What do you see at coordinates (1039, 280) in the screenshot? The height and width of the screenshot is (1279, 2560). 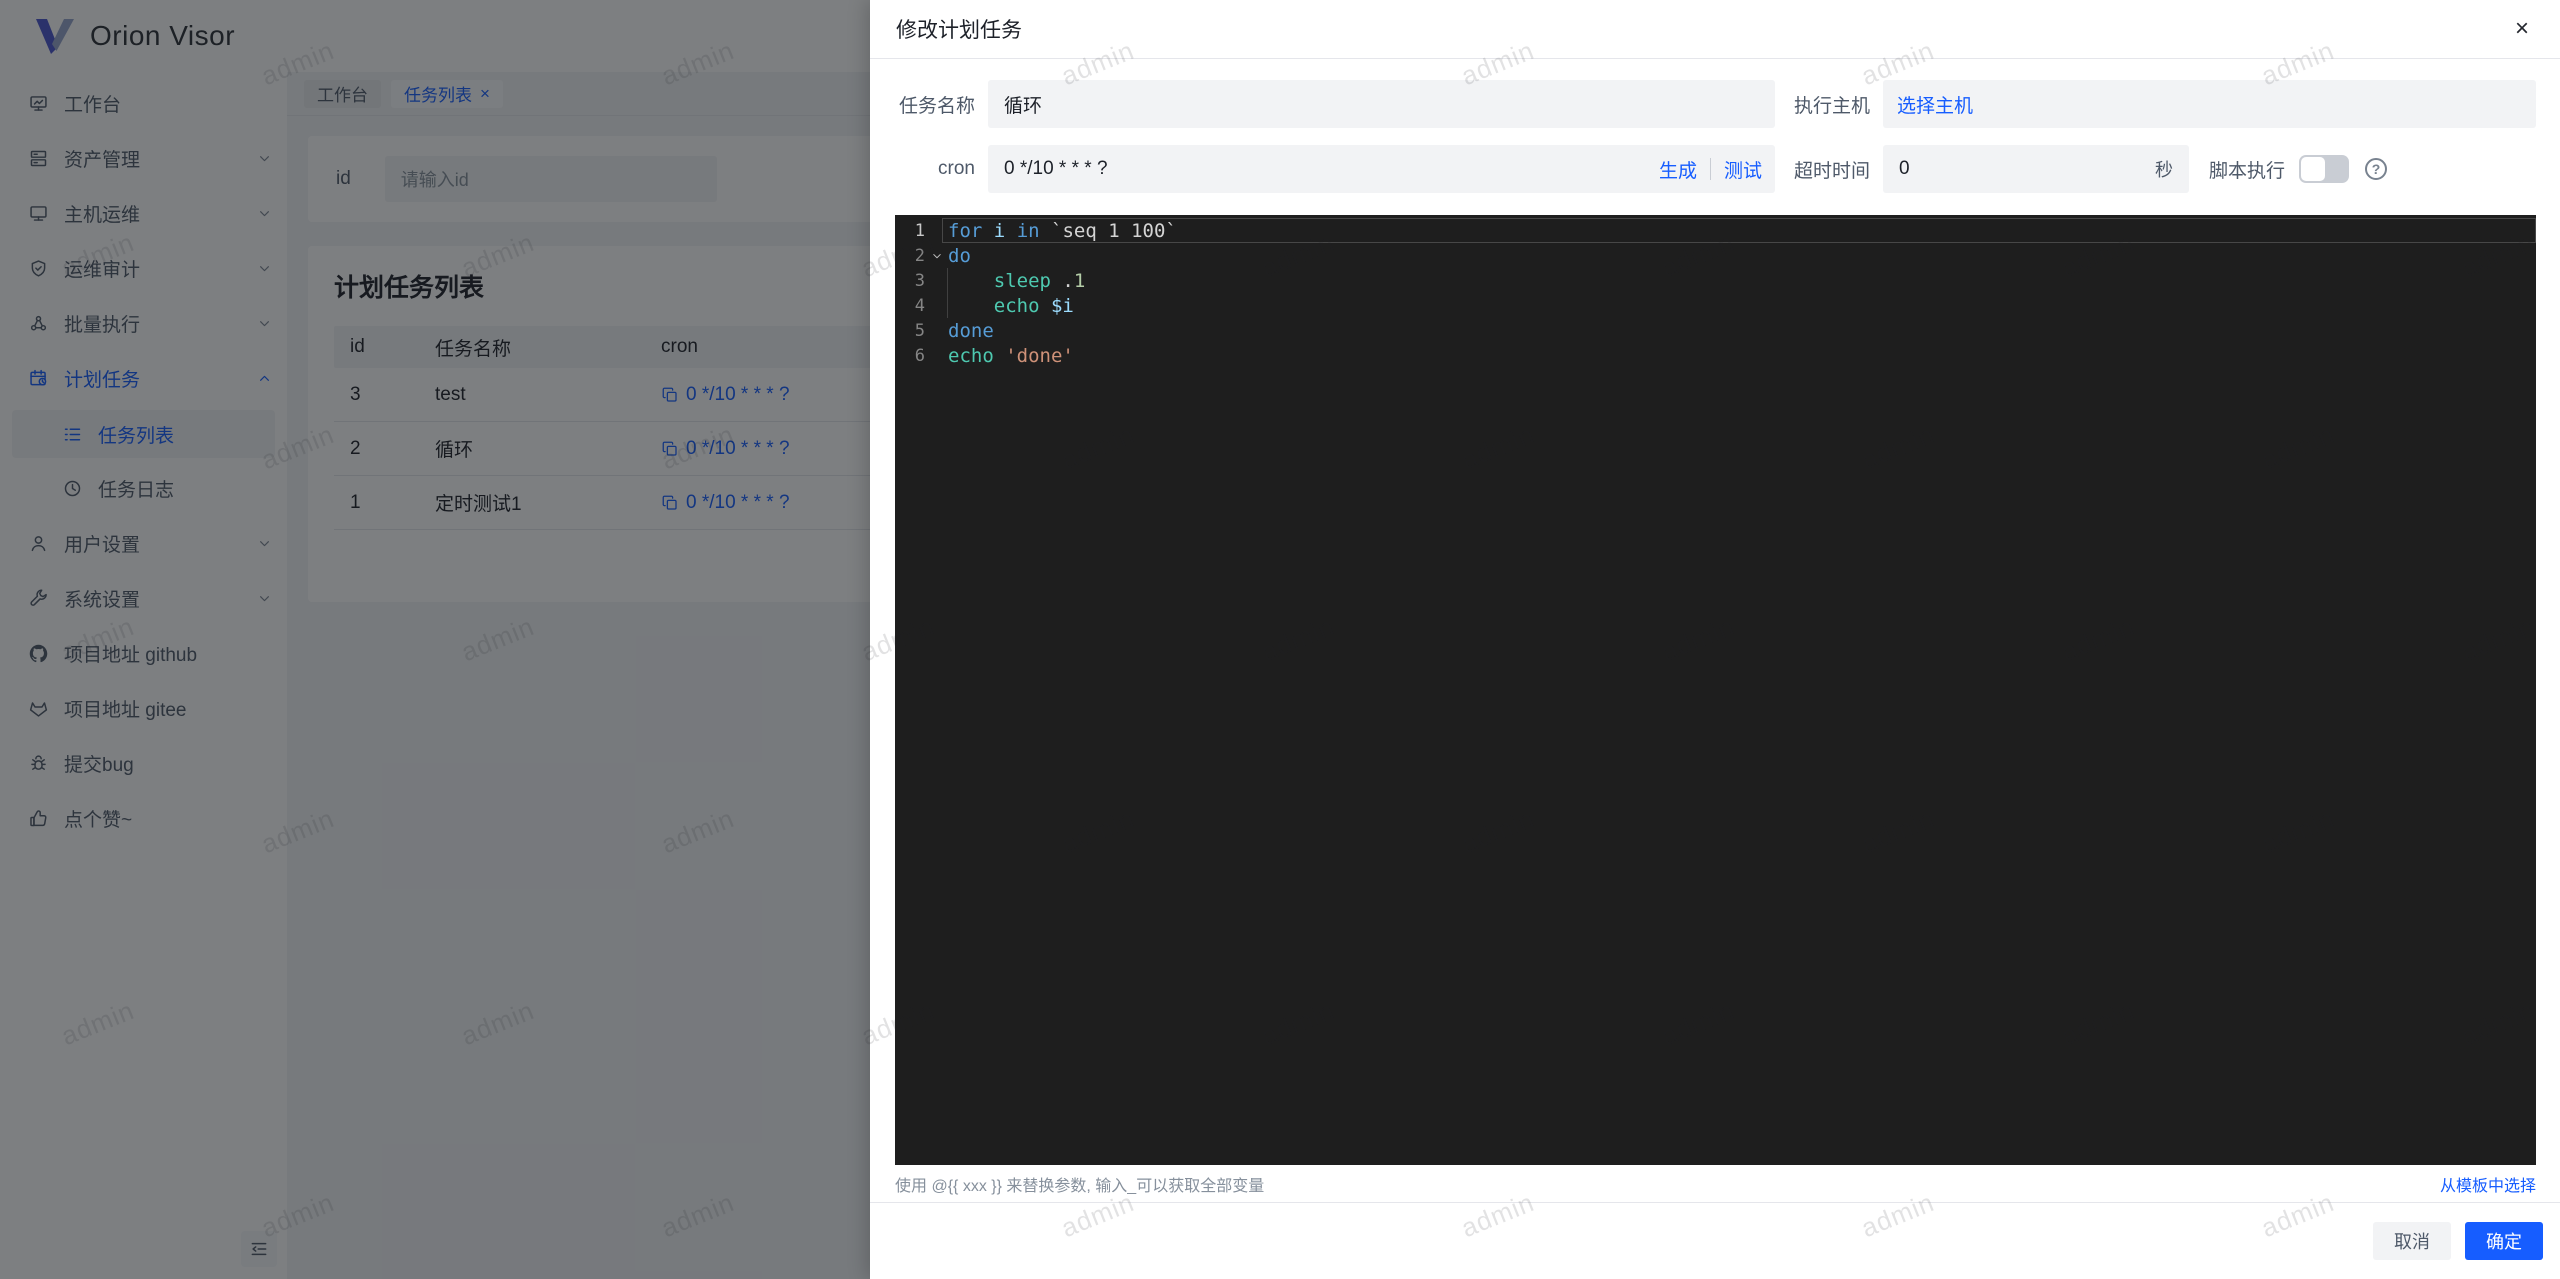 I see `code-text: sleep .1` at bounding box center [1039, 280].